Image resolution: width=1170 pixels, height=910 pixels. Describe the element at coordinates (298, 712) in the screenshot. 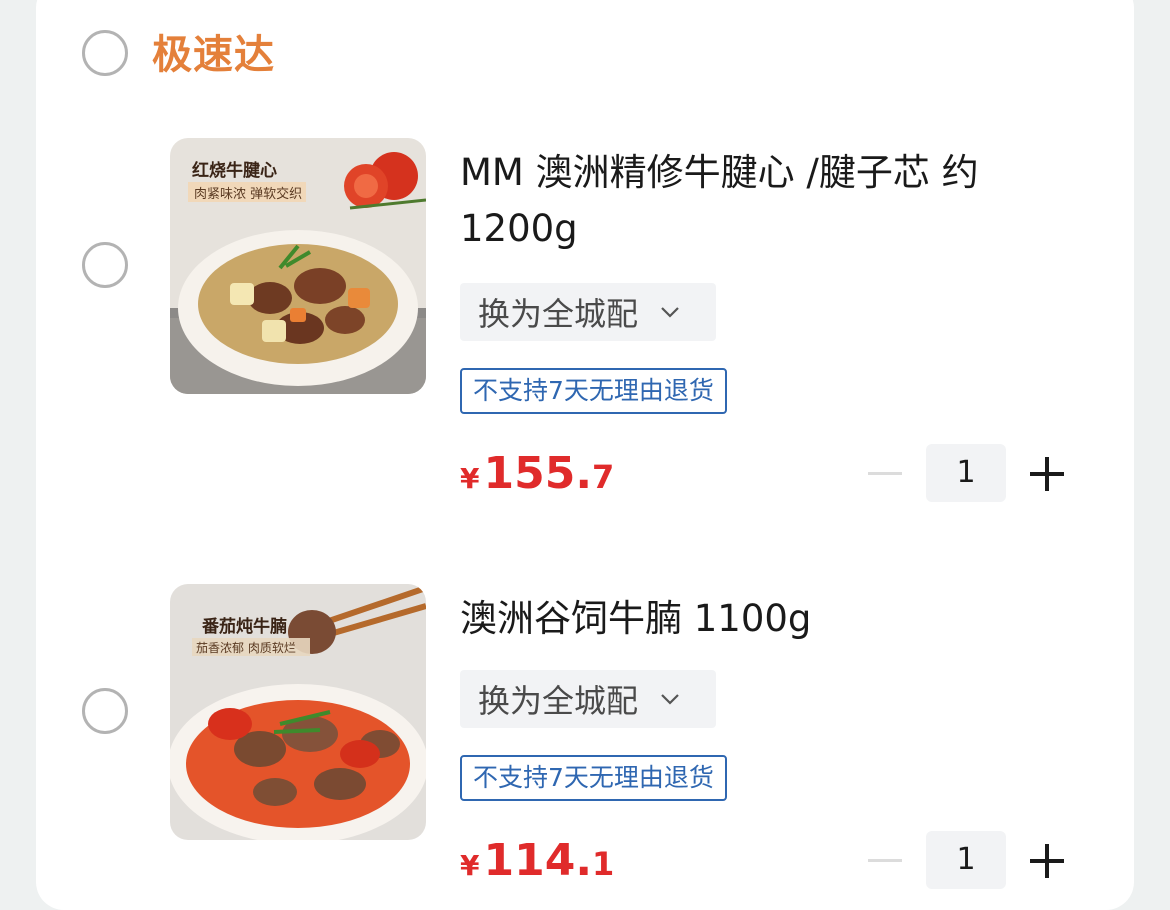

I see `product-image: 番茄炖牛腩 茄香浓郁 肉质软烂` at that location.